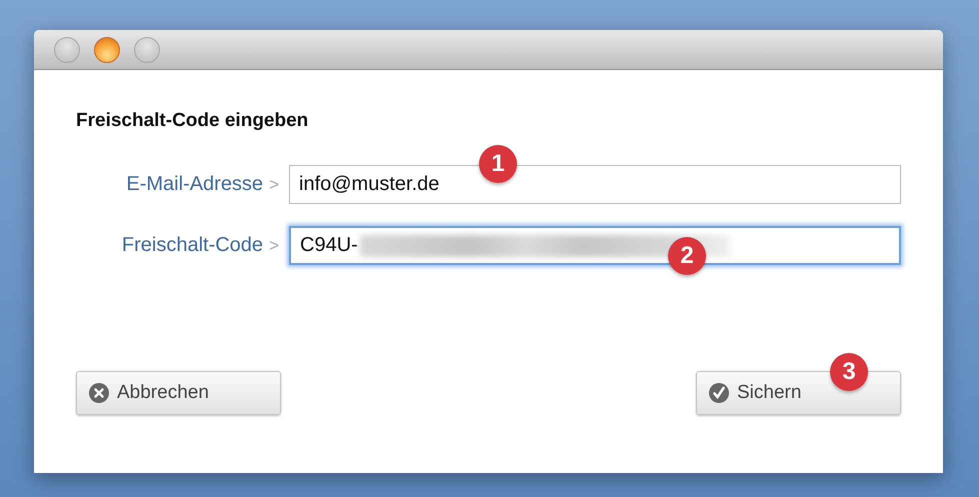 Image resolution: width=979 pixels, height=497 pixels. Describe the element at coordinates (193, 245) in the screenshot. I see `field-label: Freischalt-Code` at that location.